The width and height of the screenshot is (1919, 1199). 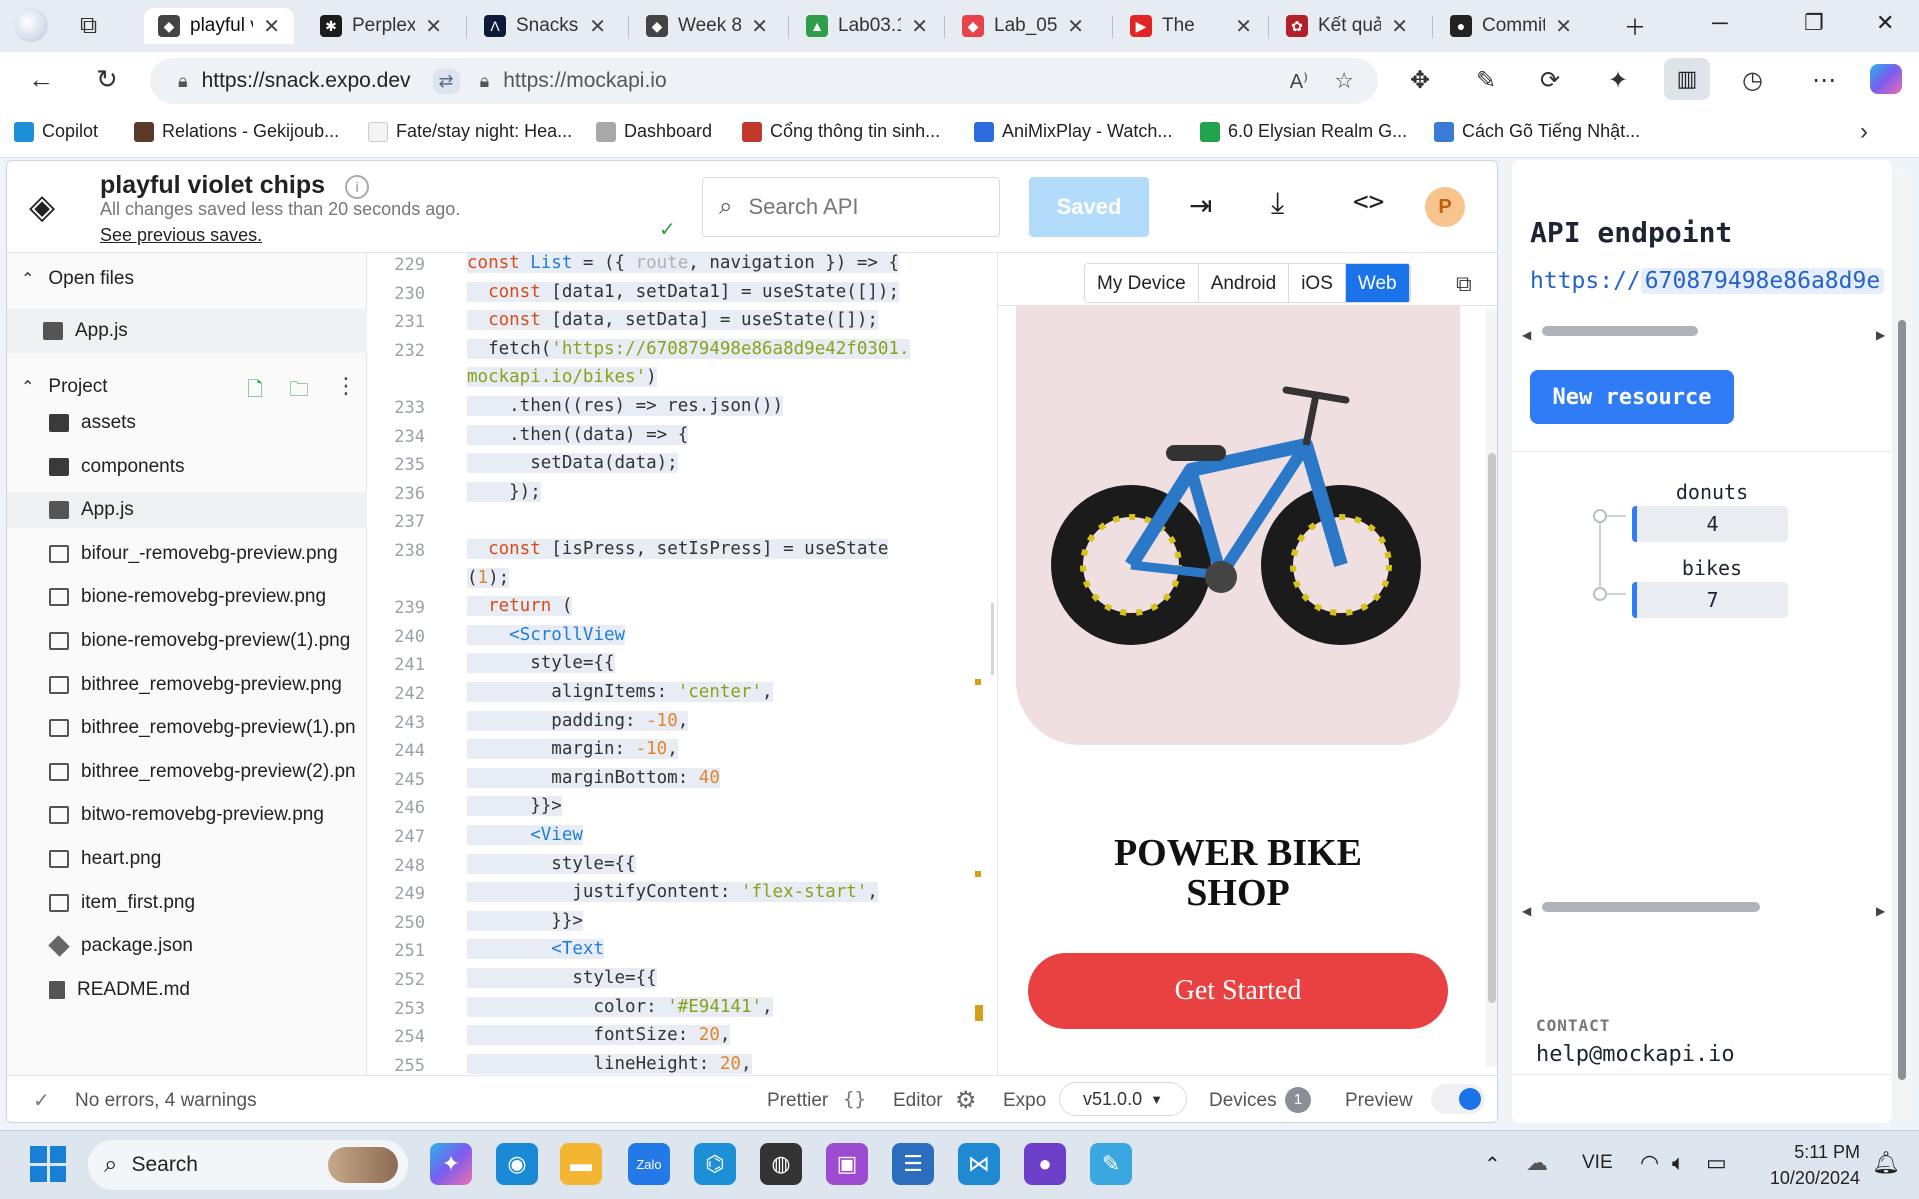 What do you see at coordinates (187, 387) in the screenshot?
I see `project-section: ⌃ Project` at bounding box center [187, 387].